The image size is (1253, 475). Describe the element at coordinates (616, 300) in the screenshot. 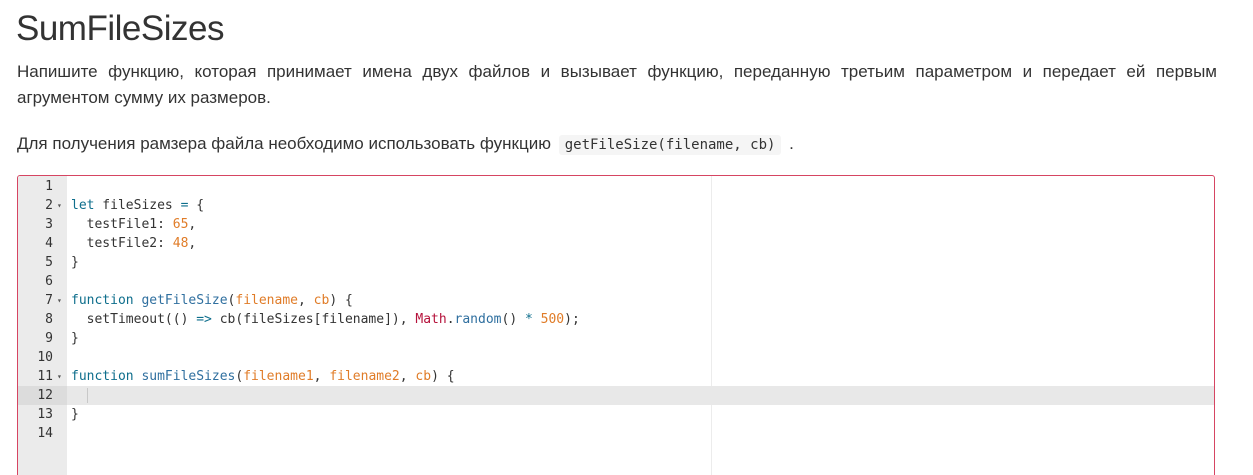

I see `code-line: 7 ▾ function getFileSize(filename, cb) {` at that location.